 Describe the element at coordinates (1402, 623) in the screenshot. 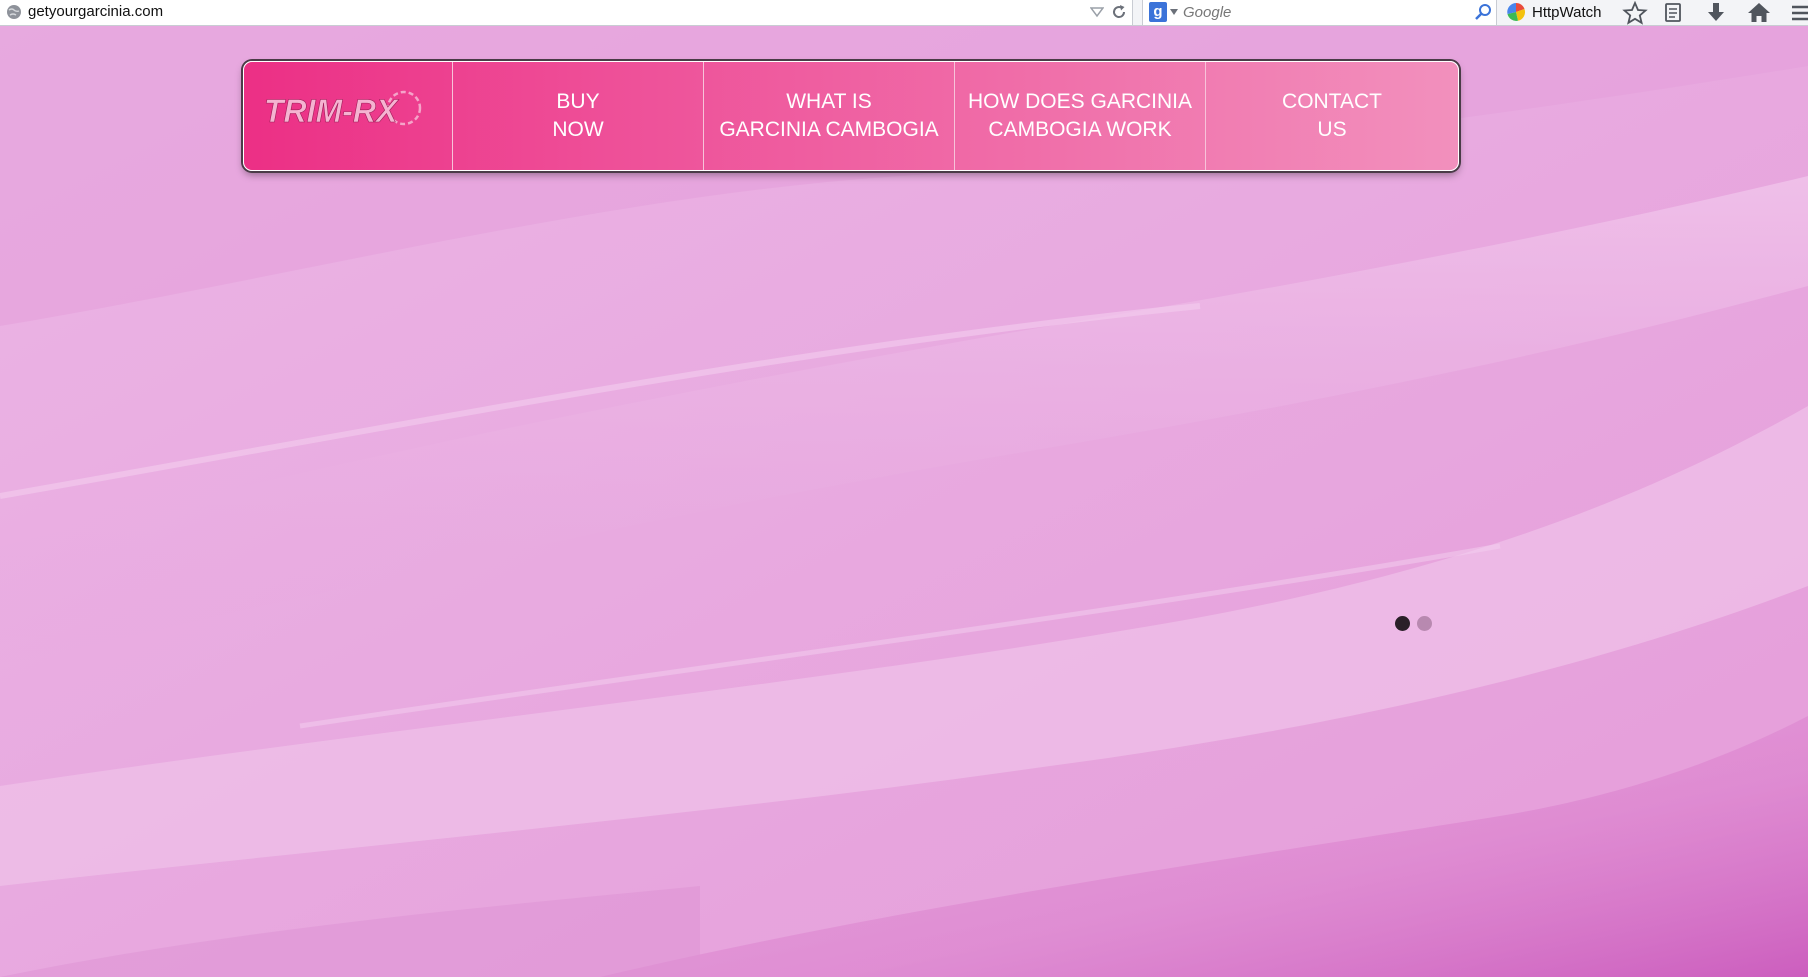

I see `slider-dot-active` at that location.